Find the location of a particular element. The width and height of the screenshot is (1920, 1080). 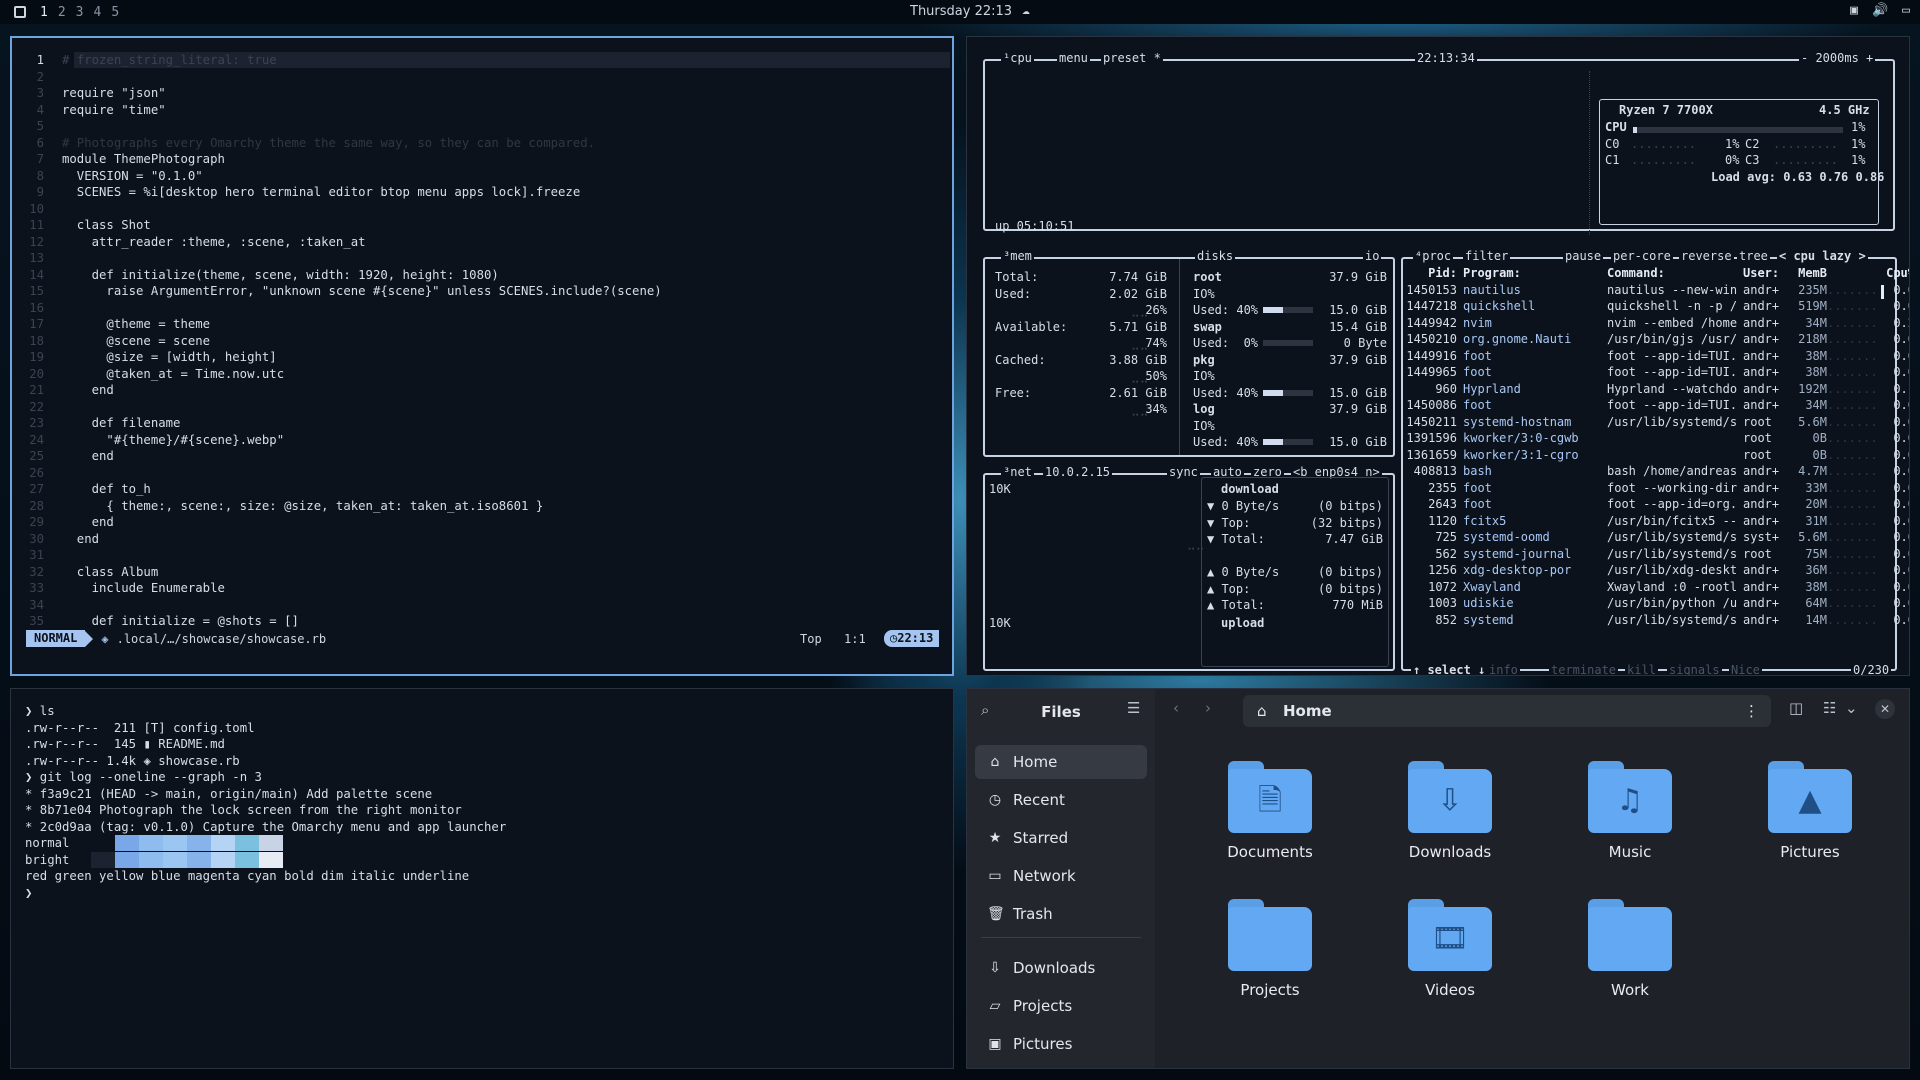

code-line: 33 include Enumerable is located at coordinates (341, 588).